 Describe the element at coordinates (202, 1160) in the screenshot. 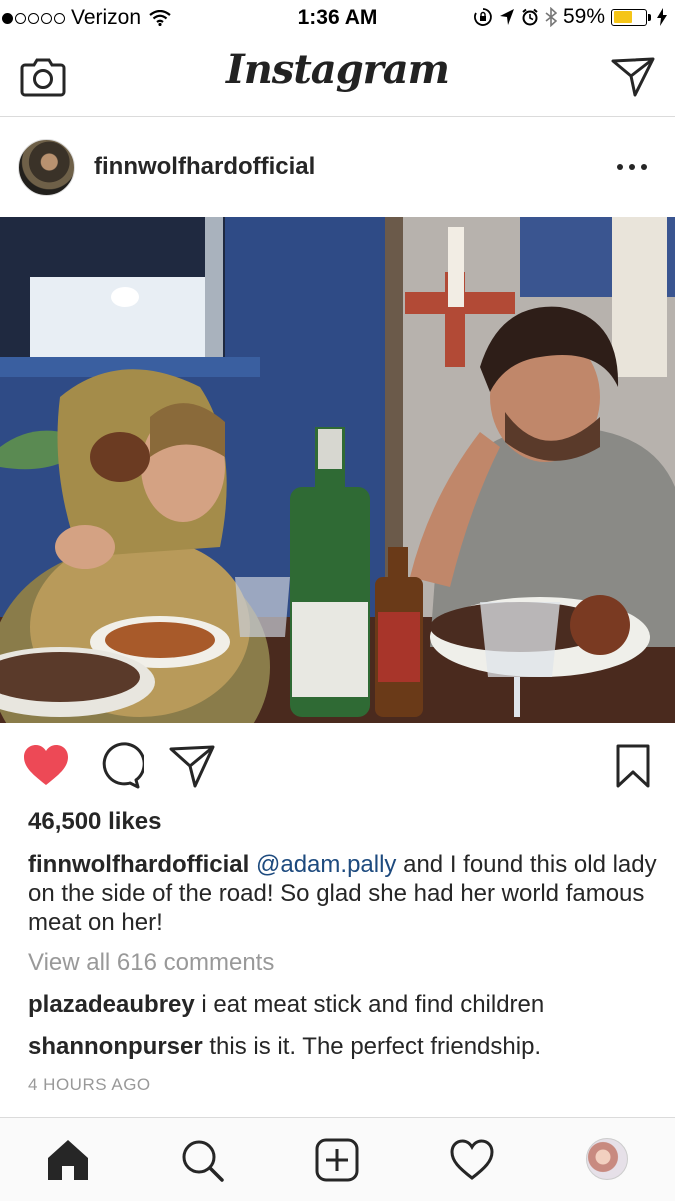

I see `search-icon` at that location.